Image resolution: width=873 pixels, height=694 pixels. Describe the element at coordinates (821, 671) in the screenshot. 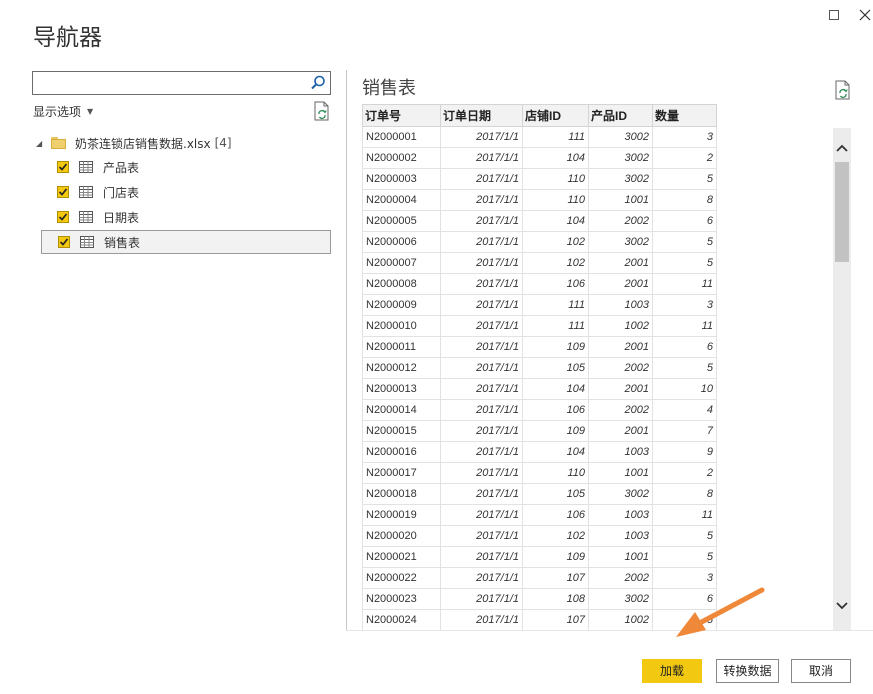

I see `cancel-button: 取消` at that location.